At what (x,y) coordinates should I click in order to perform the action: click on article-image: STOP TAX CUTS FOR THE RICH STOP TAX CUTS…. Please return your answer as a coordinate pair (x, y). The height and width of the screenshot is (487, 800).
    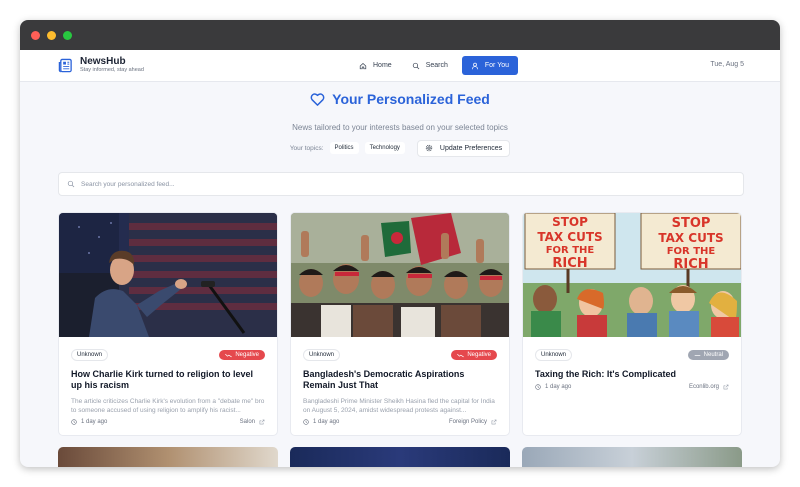
    Looking at the image, I should click on (632, 275).